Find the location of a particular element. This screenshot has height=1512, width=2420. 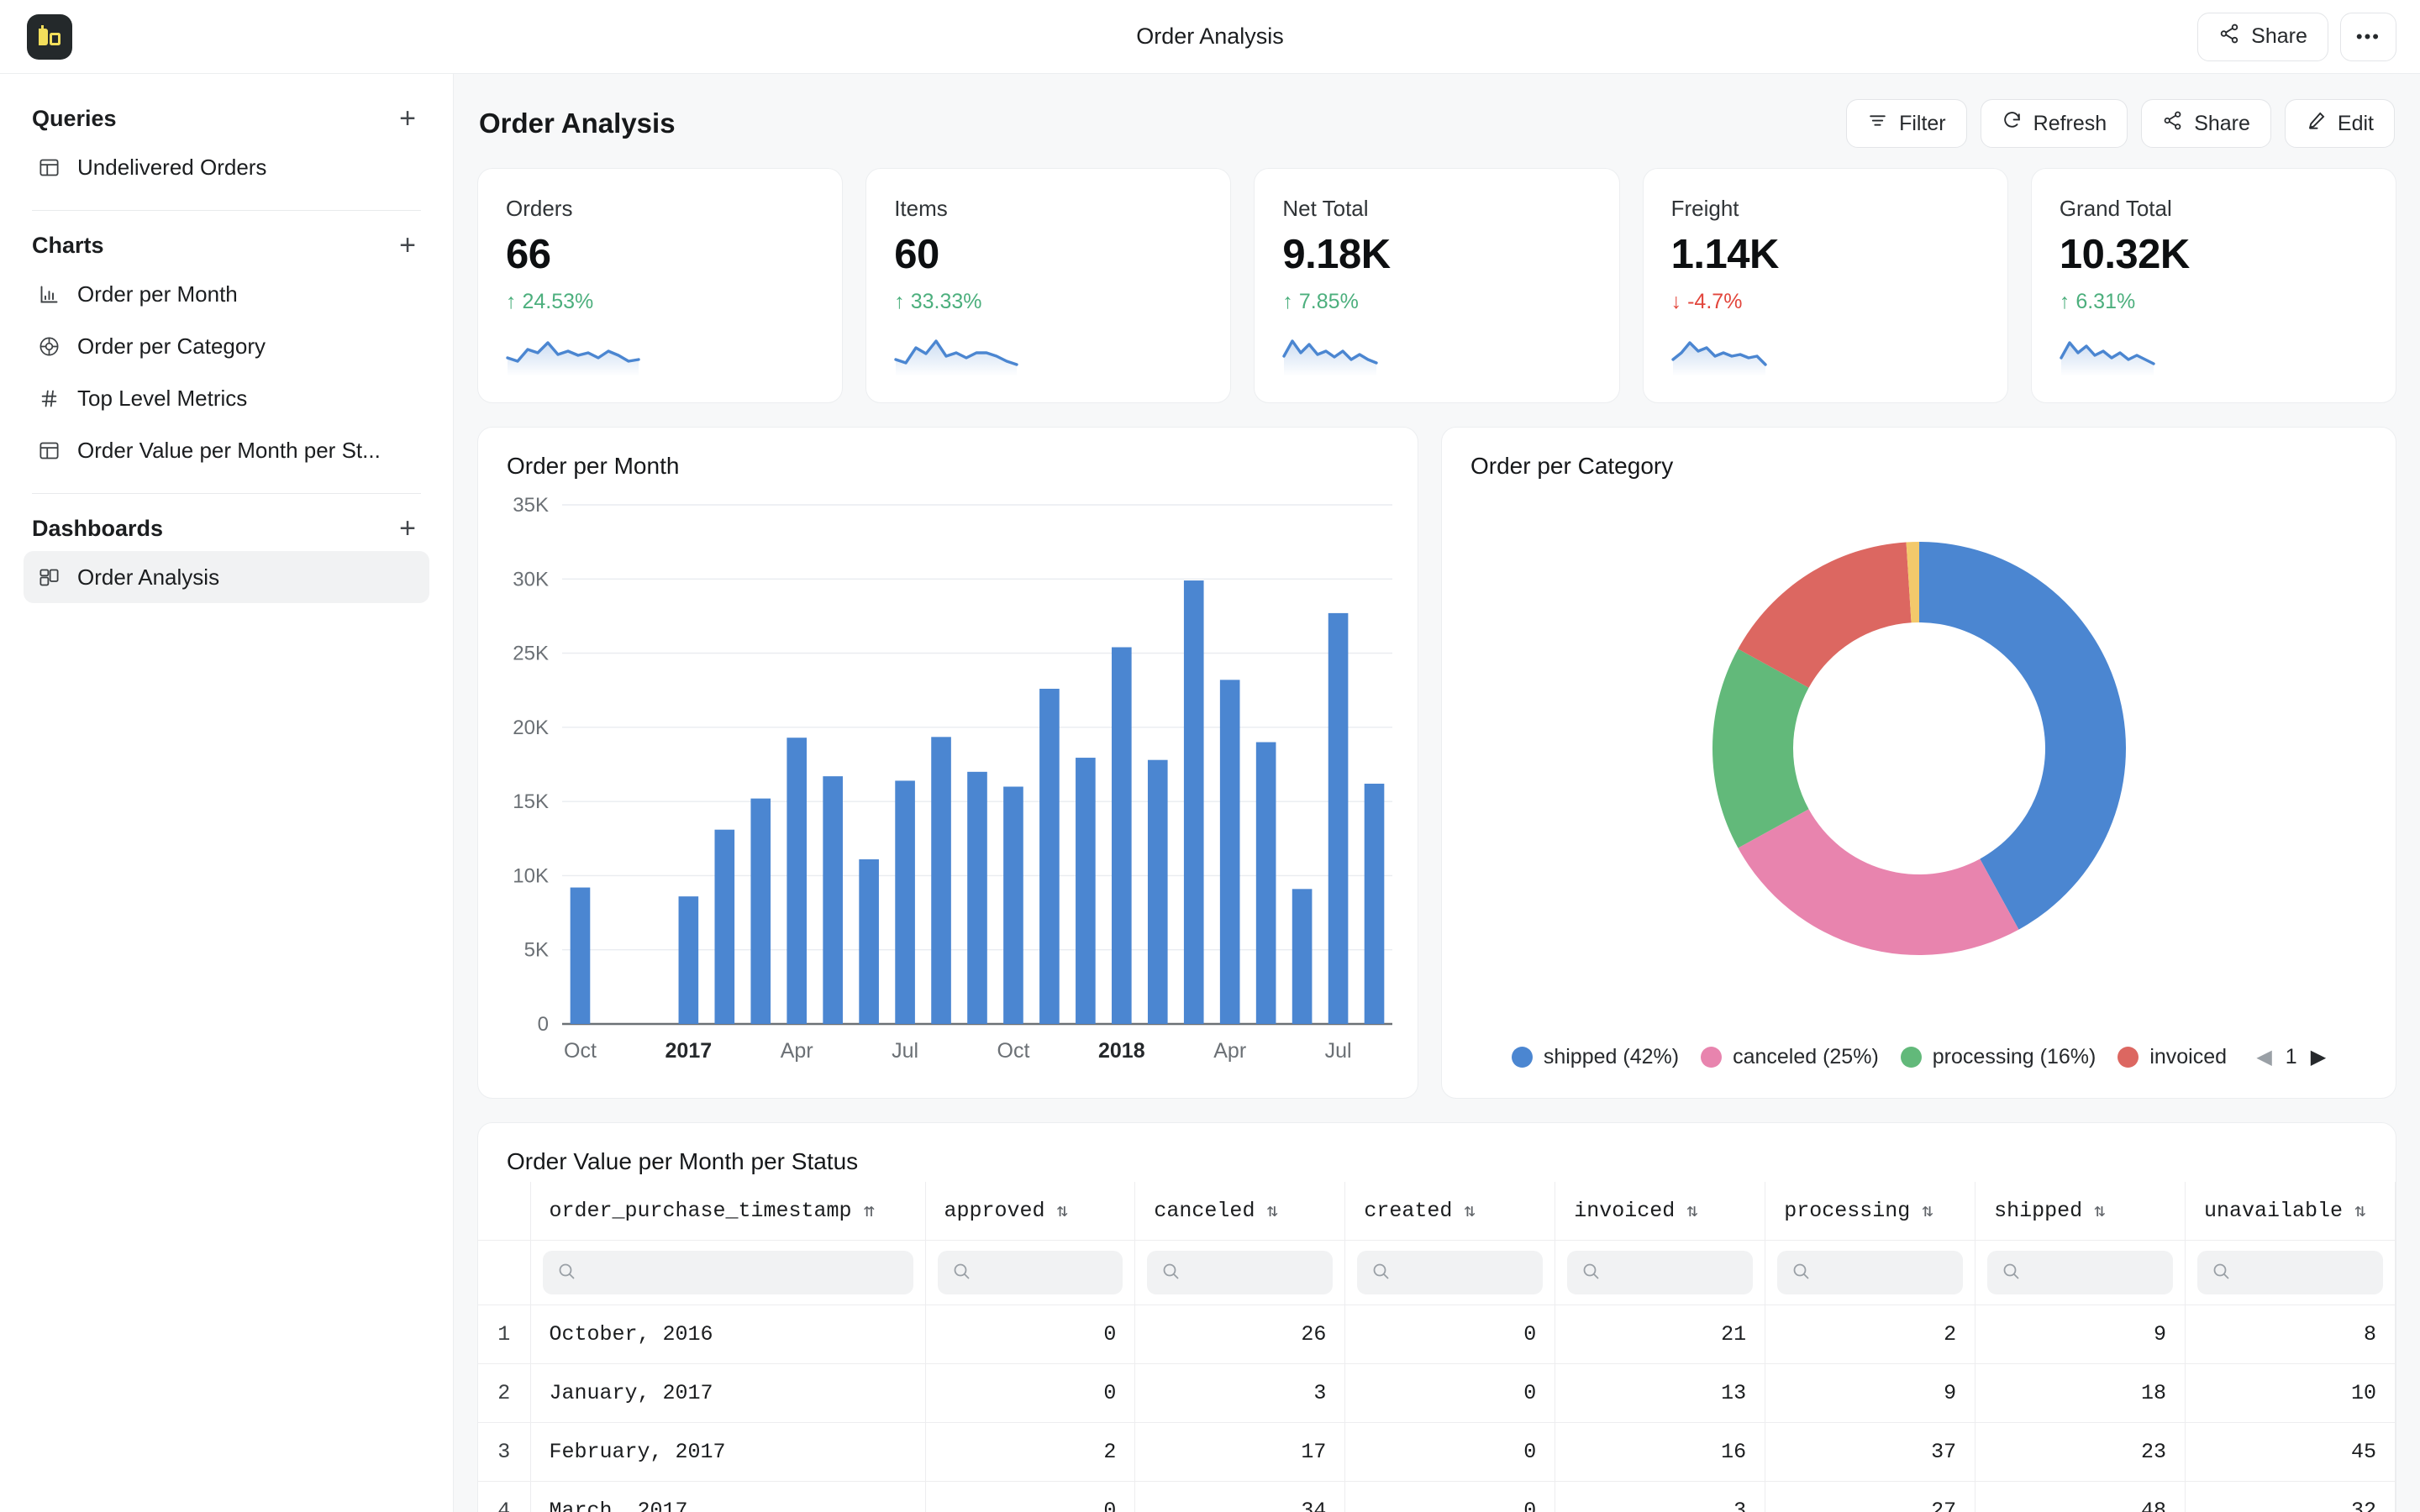

sidebar-section-queries-header: Queries + is located at coordinates (226, 118).